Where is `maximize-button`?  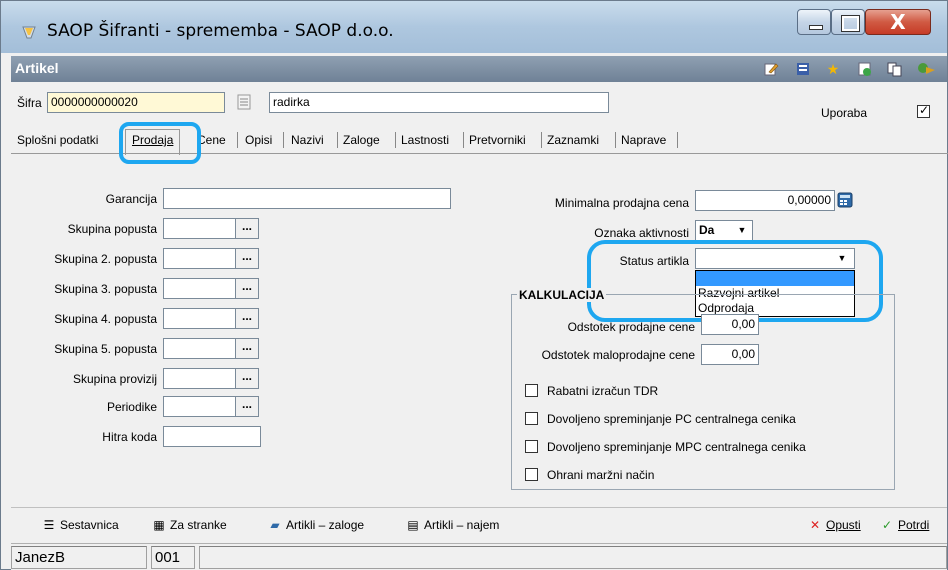
maximize-button is located at coordinates (848, 22).